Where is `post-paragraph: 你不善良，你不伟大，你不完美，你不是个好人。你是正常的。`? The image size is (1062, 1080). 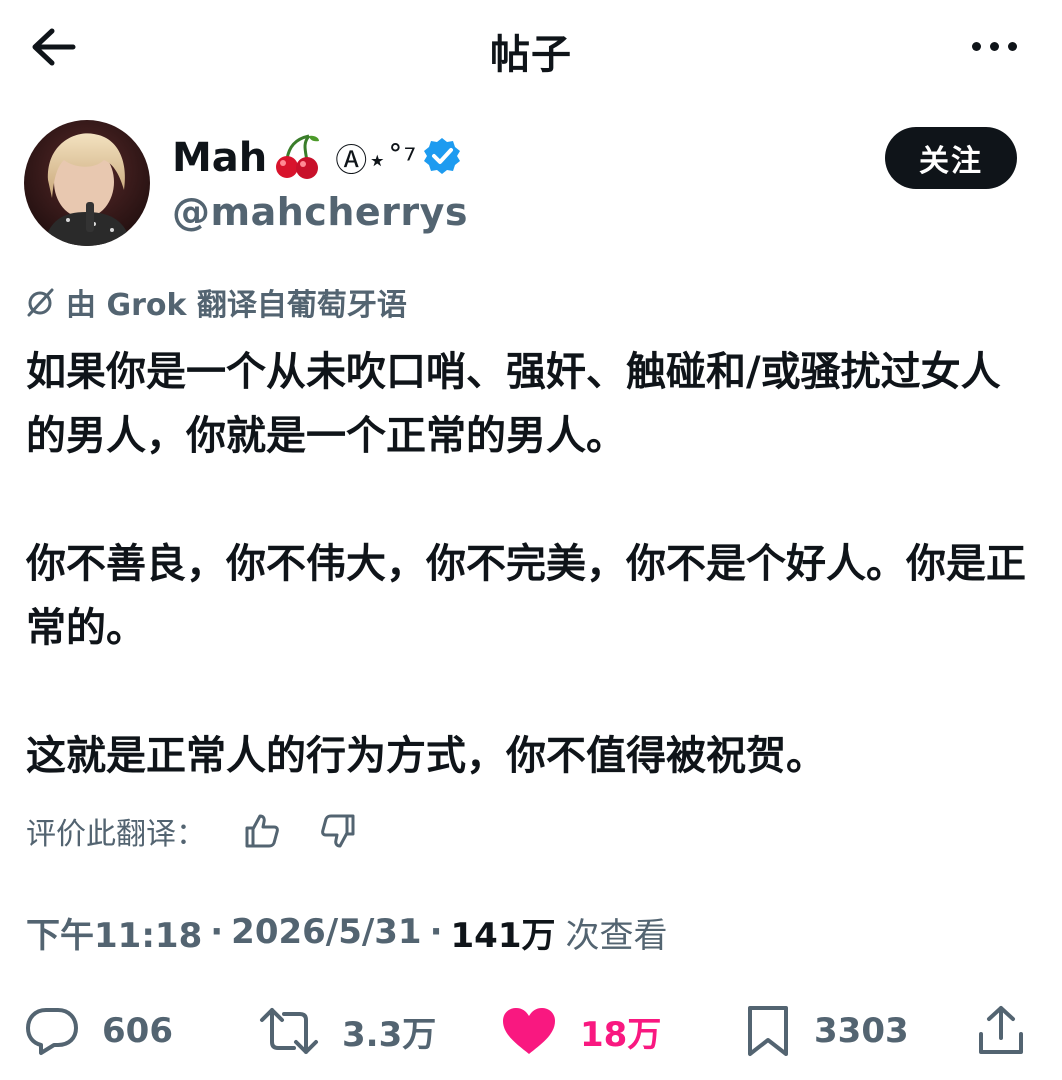 post-paragraph: 你不善良，你不伟大，你不完美，你不是个好人。你是正常的。 is located at coordinates (526, 596).